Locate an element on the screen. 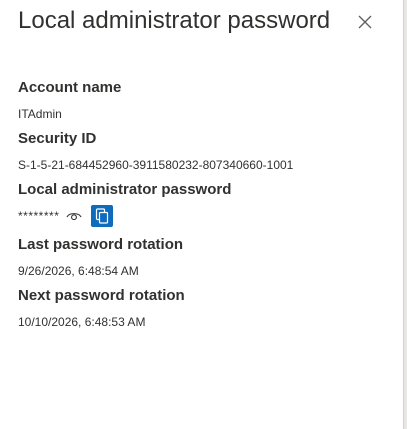  eye-icon is located at coordinates (74, 217).